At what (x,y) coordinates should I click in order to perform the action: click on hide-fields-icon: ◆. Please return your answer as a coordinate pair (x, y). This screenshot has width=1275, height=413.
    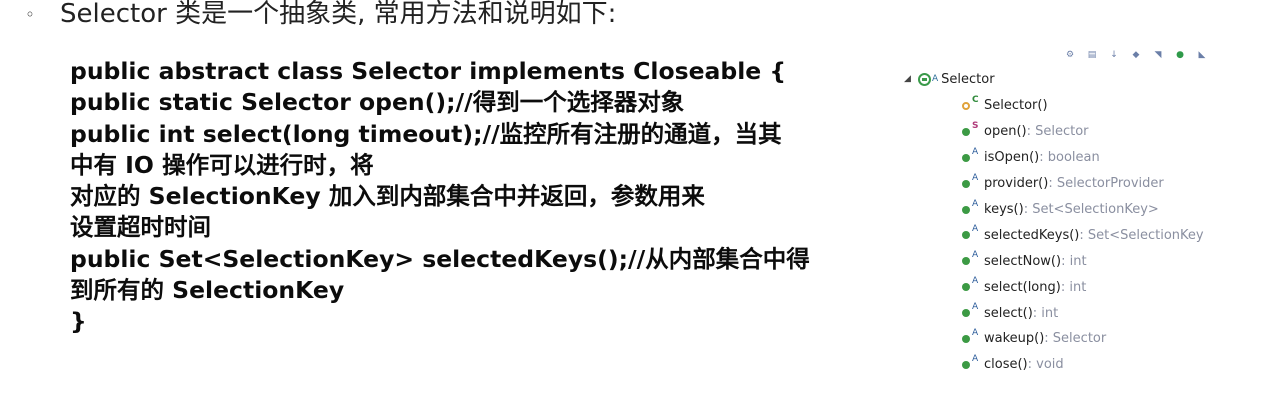
    Looking at the image, I should click on (1136, 55).